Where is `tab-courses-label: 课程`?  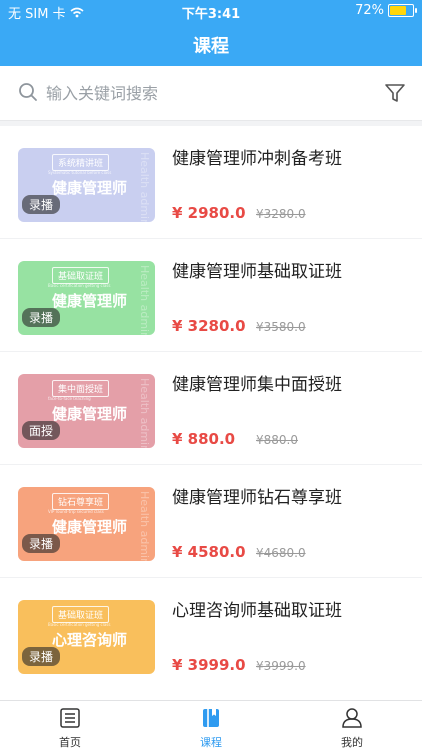
tab-courses-label: 课程 is located at coordinates (211, 742).